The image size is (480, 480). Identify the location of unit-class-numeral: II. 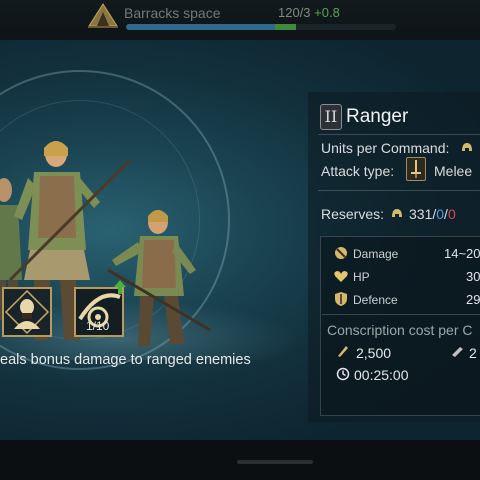
(331, 116).